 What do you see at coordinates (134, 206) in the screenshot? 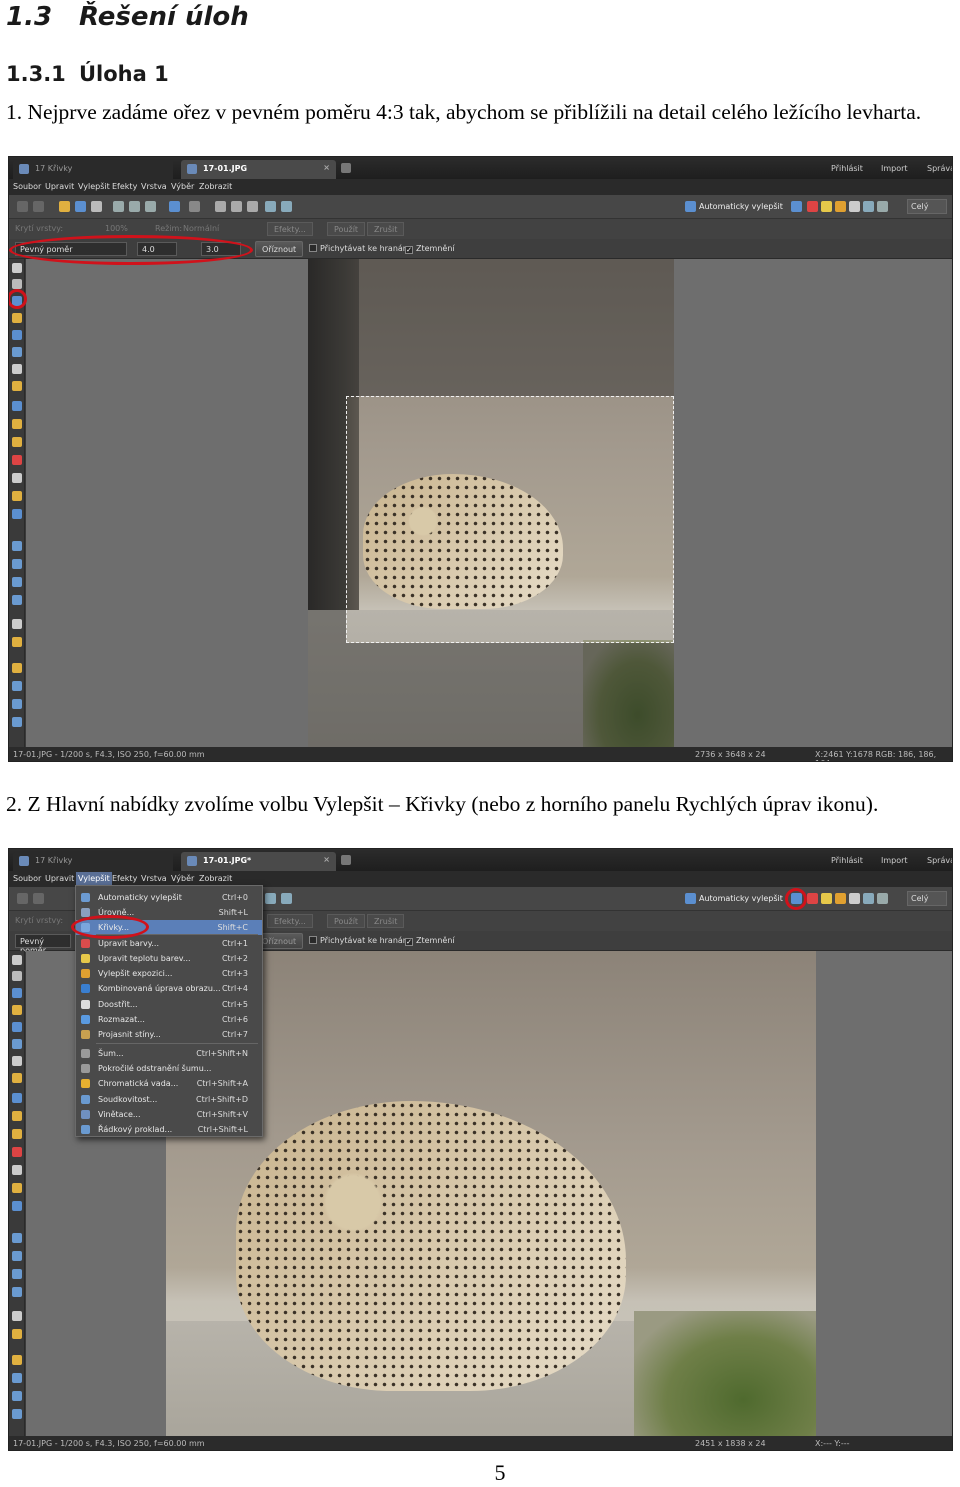
I see `paste-icon` at bounding box center [134, 206].